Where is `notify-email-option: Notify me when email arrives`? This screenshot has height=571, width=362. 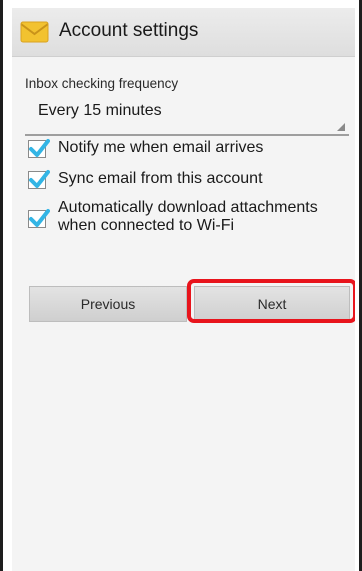
notify-email-option: Notify me when email arrives is located at coordinates (185, 150).